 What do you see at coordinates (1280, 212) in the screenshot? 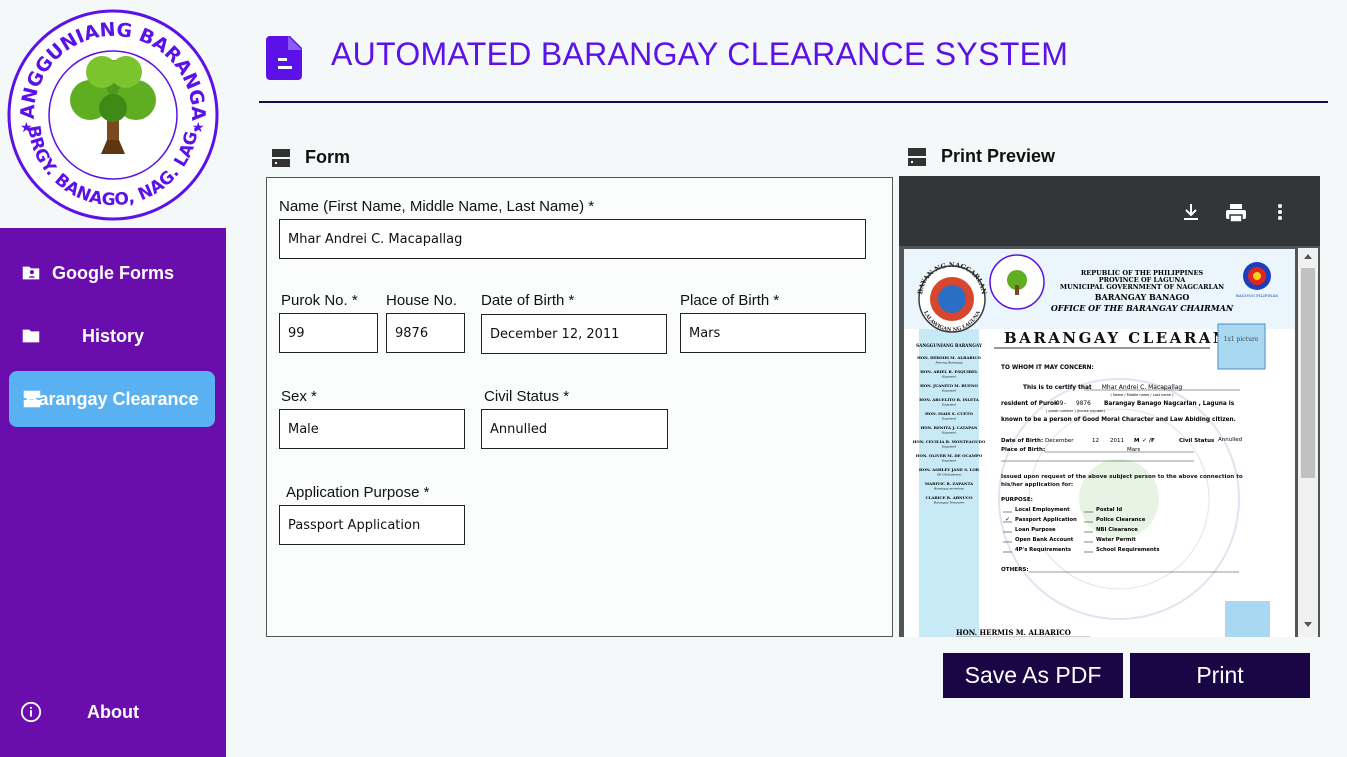
I see `more-options-icon` at bounding box center [1280, 212].